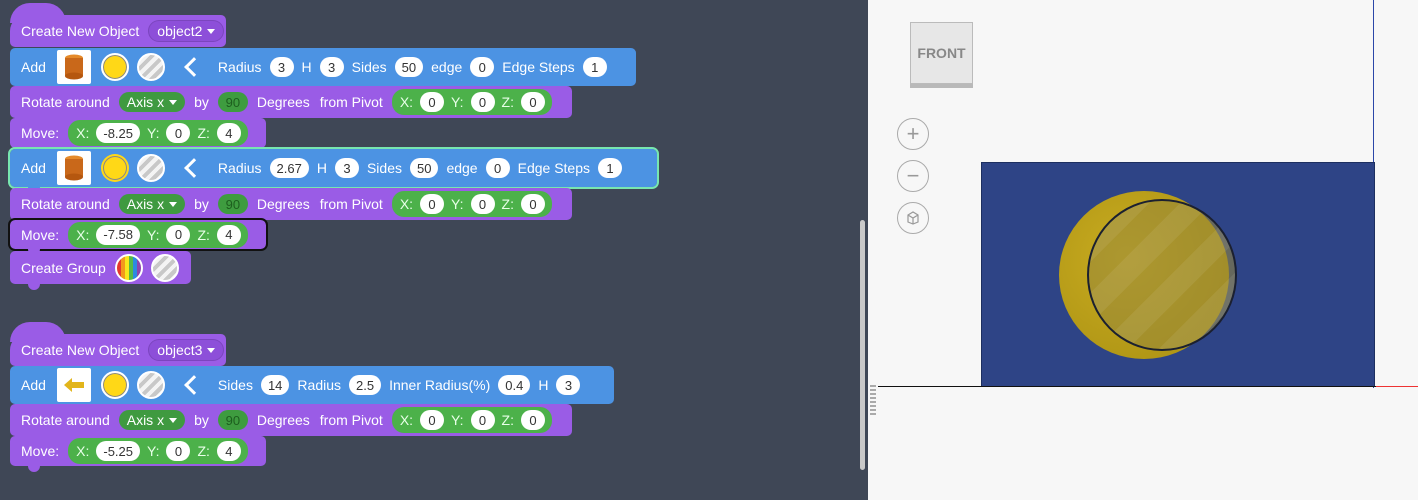 The image size is (1418, 500). I want to click on pivot-label: from Pivot, so click(351, 102).